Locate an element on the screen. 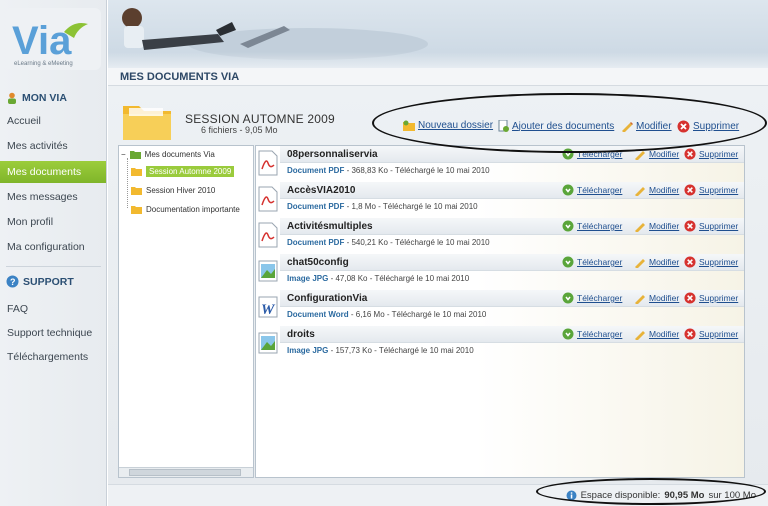 This screenshot has width=768, height=506. svg-text: W is located at coordinates (268, 310).